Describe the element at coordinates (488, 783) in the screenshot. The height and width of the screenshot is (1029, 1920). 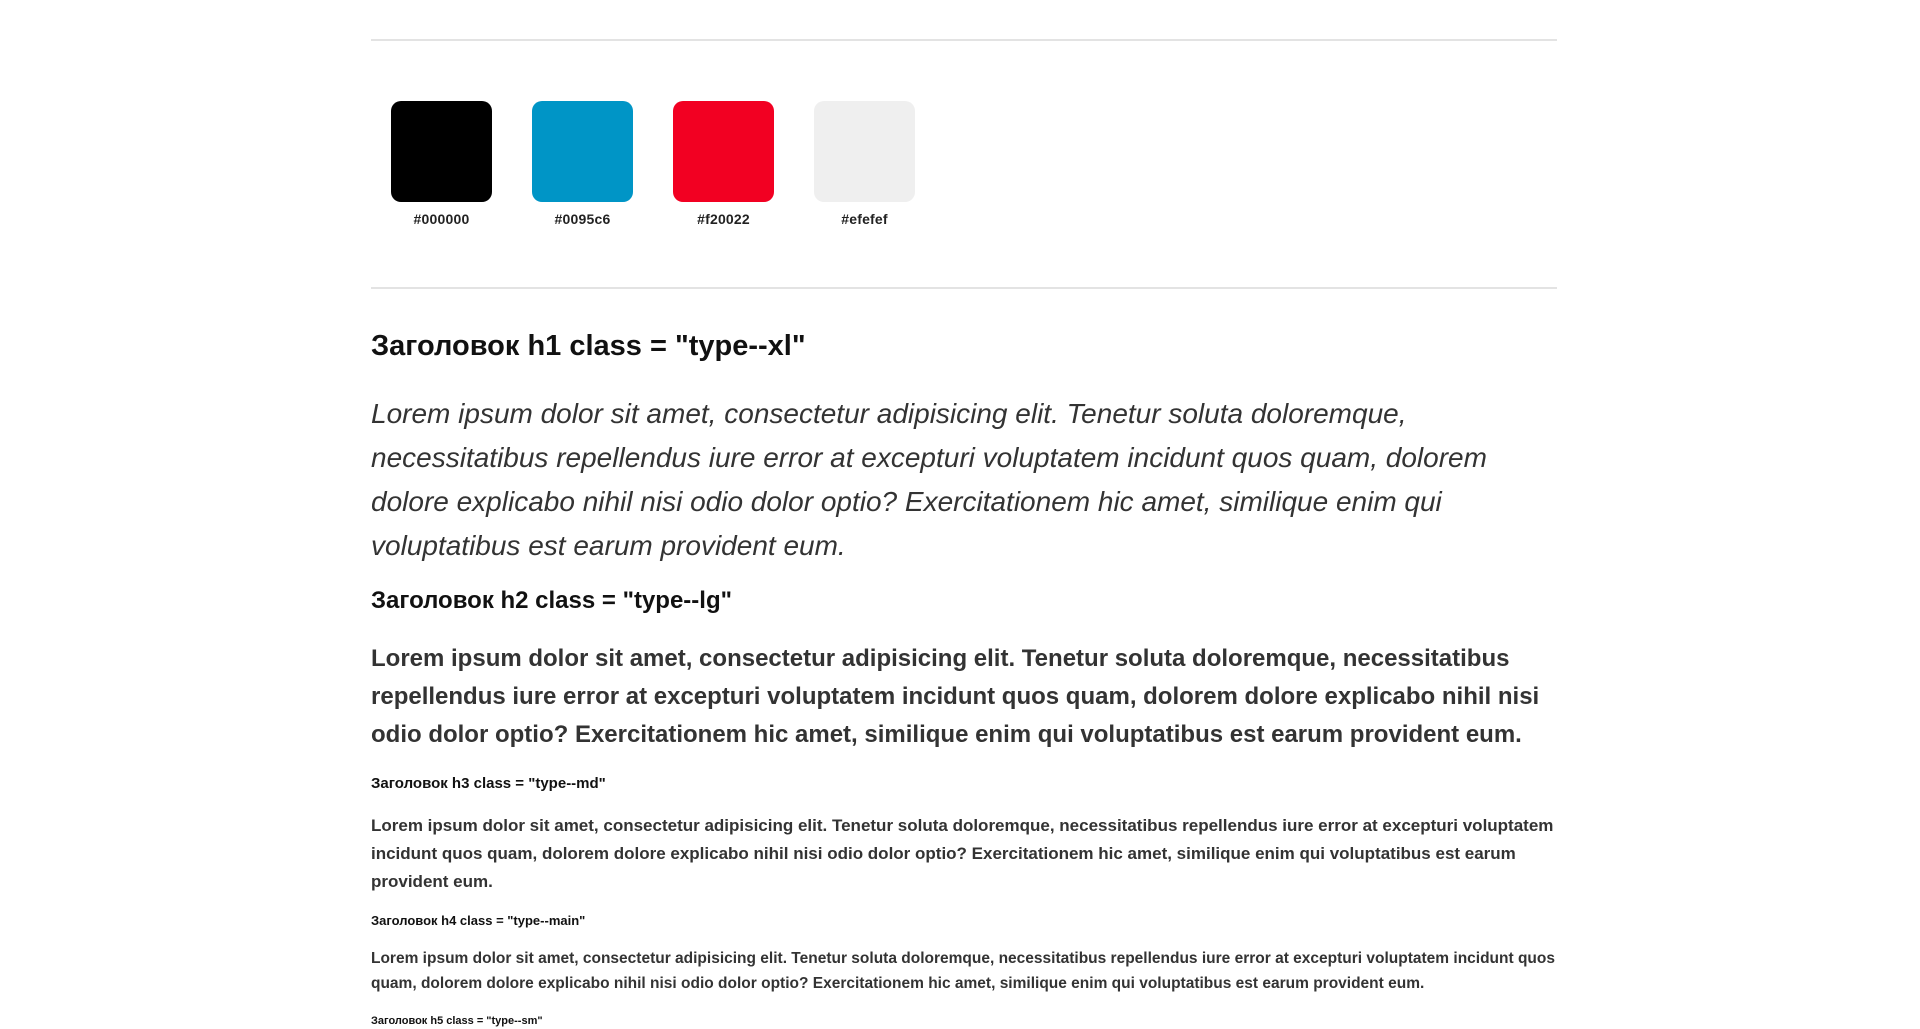
I see `heading-h3: Заголовок h3 class = "type--md"` at that location.